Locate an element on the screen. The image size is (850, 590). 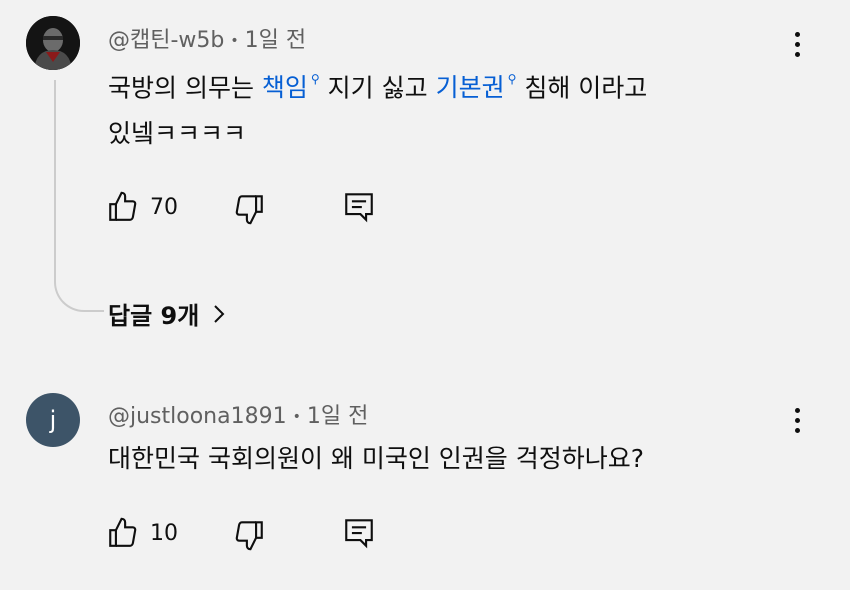
comment-text: 국방의 의무는 책임 ⚲ 지기 싫고 기본권 ⚲ 침해 이라고 있넼ㅋㅋㅋㅋ is located at coordinates (458, 108).